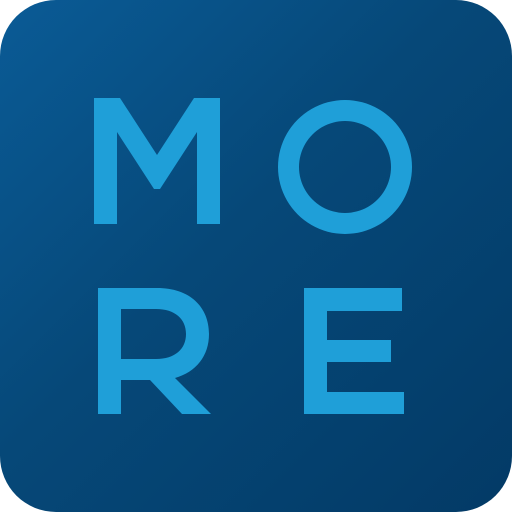 The height and width of the screenshot is (512, 512). Describe the element at coordinates (344, 167) in the screenshot. I see `letter-o-mark` at that location.